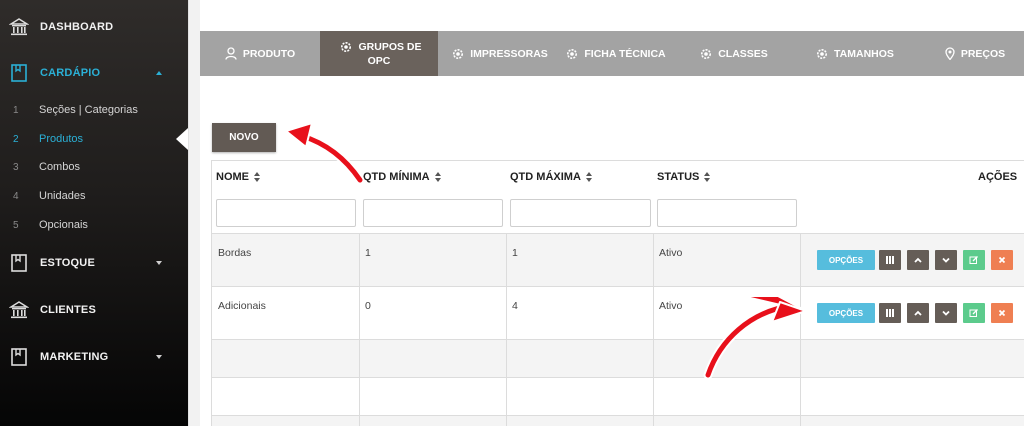  I want to click on user-icon, so click(231, 53).